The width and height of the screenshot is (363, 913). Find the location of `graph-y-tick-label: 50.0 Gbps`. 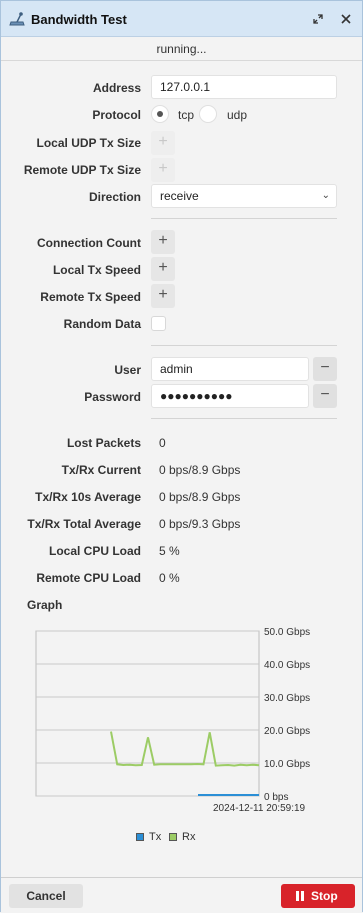

graph-y-tick-label: 50.0 Gbps is located at coordinates (287, 632).